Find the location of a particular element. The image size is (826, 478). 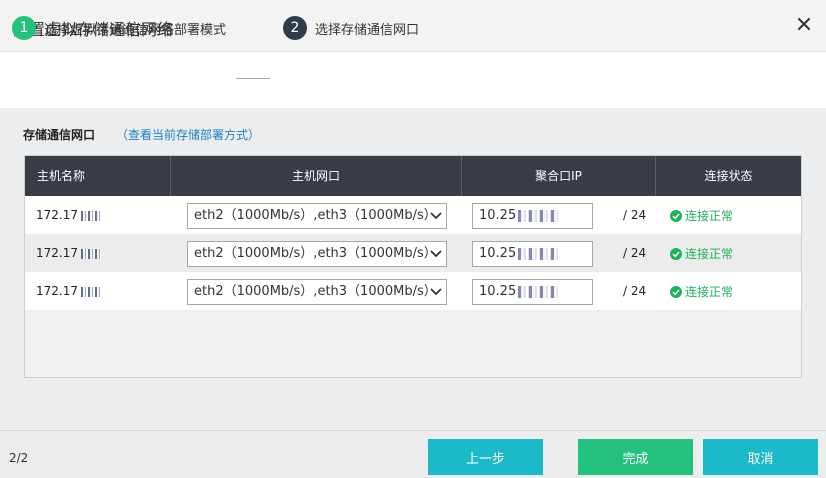

column-header-ip: 聚合口IP is located at coordinates (559, 176).